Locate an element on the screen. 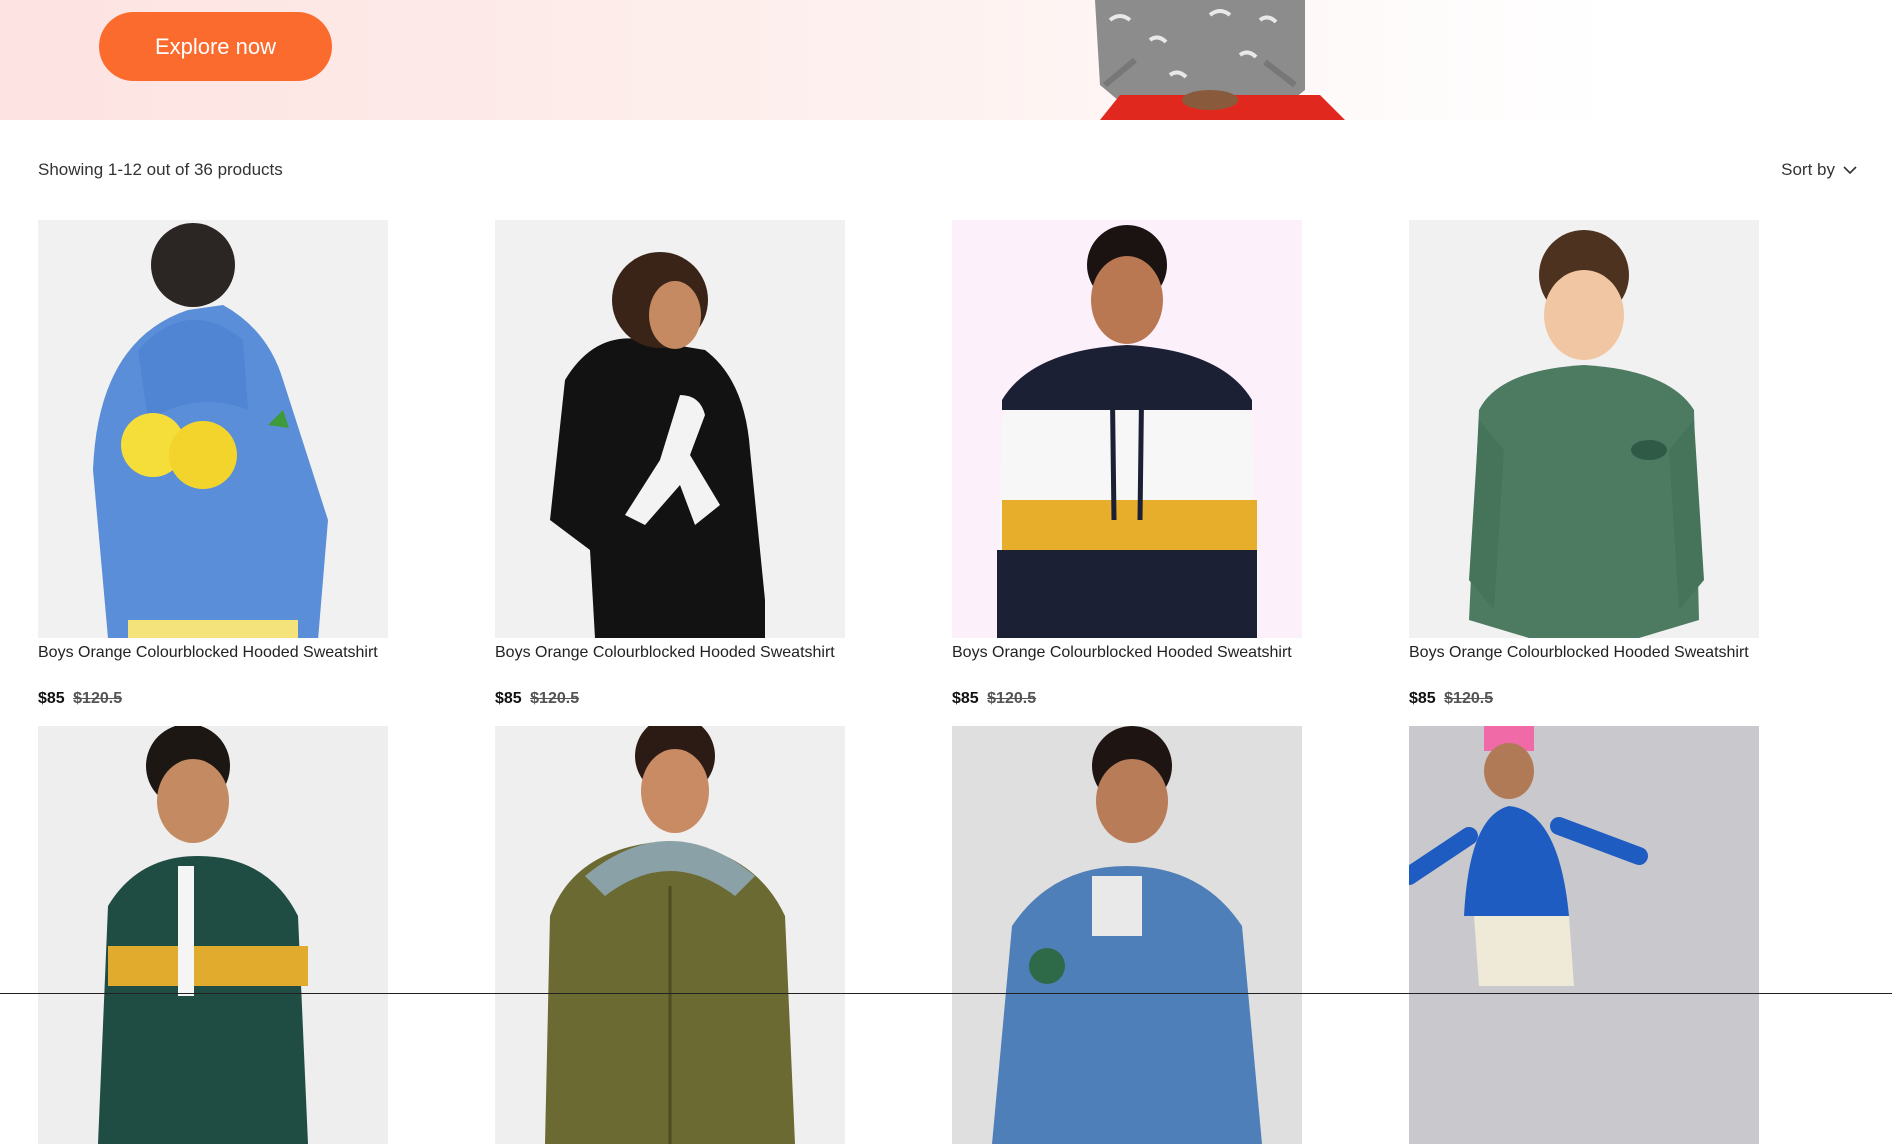 This screenshot has width=1892, height=1144. chevron-down-icon is located at coordinates (1850, 170).